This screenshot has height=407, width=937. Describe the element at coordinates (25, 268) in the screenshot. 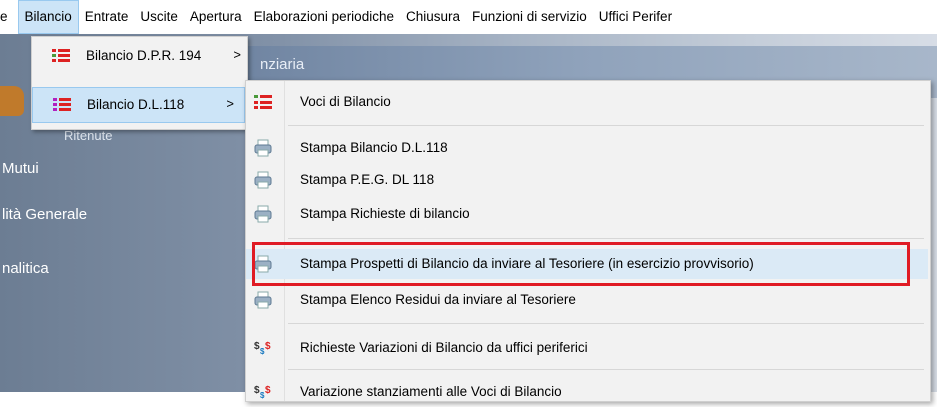

I see `nav-item-analitica: nalitica` at that location.